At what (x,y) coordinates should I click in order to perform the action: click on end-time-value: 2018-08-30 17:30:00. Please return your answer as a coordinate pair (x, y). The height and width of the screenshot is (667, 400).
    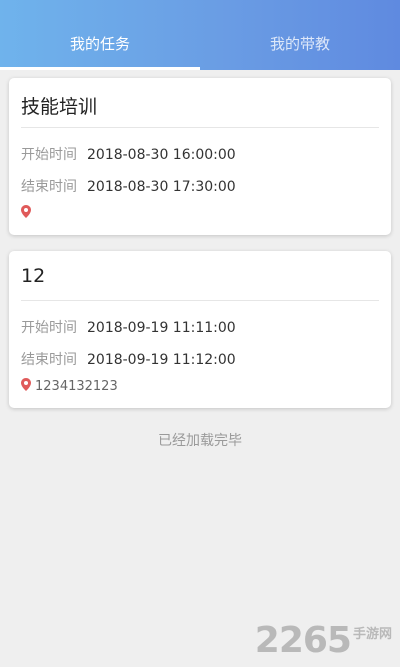
    Looking at the image, I should click on (161, 187).